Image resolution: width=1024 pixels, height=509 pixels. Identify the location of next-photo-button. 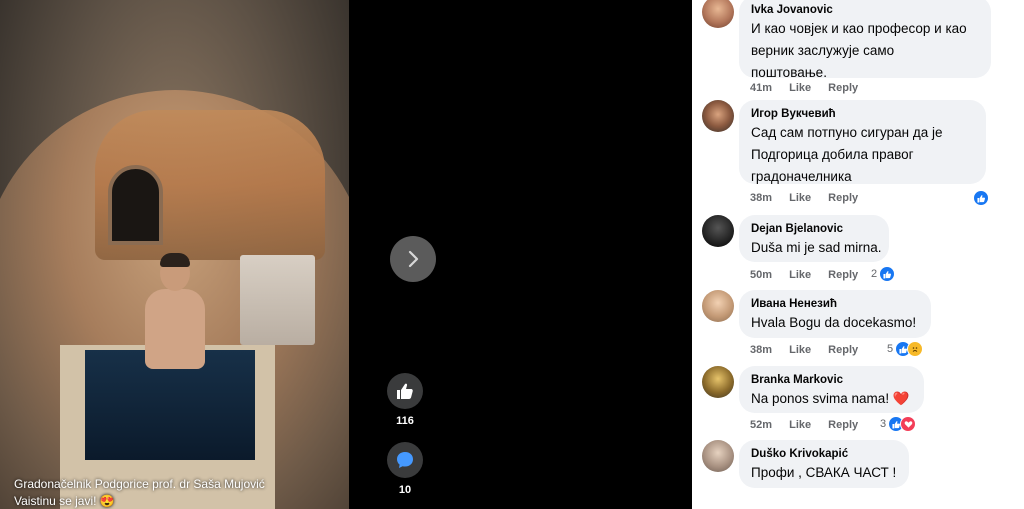
(413, 259).